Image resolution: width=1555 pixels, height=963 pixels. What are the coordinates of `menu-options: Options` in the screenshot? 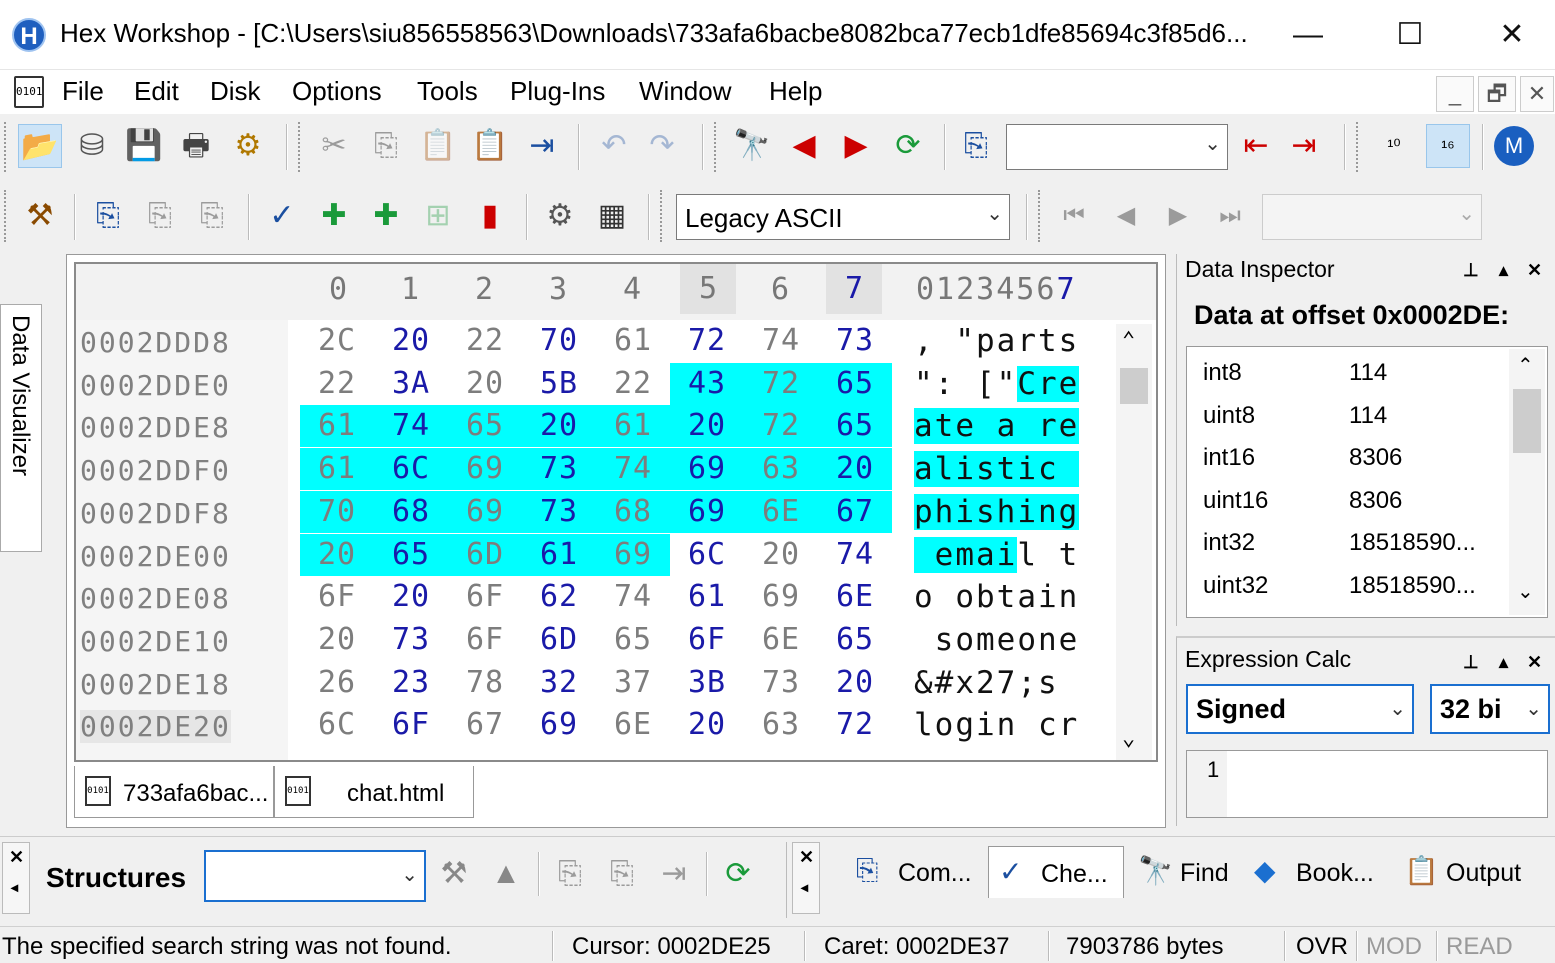 It's located at (337, 91).